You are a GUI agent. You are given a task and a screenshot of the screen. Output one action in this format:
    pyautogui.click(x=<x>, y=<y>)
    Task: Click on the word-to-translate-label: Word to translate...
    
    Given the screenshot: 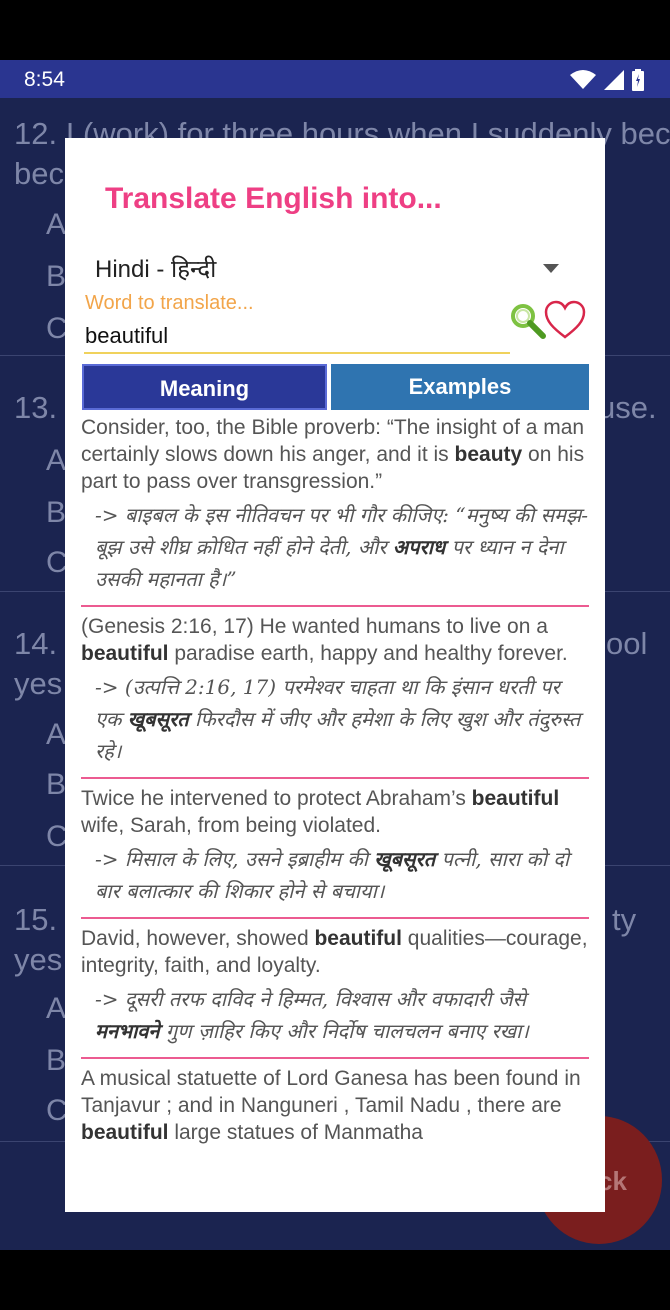 What is the action you would take?
    pyautogui.click(x=169, y=303)
    